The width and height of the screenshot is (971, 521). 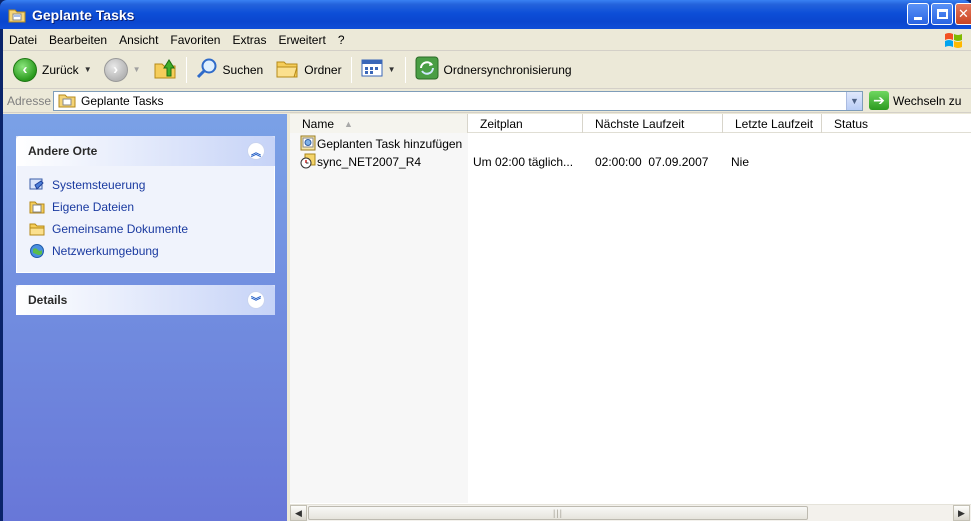 What do you see at coordinates (120, 229) in the screenshot?
I see `link-label: Gemeinsame Dokumente` at bounding box center [120, 229].